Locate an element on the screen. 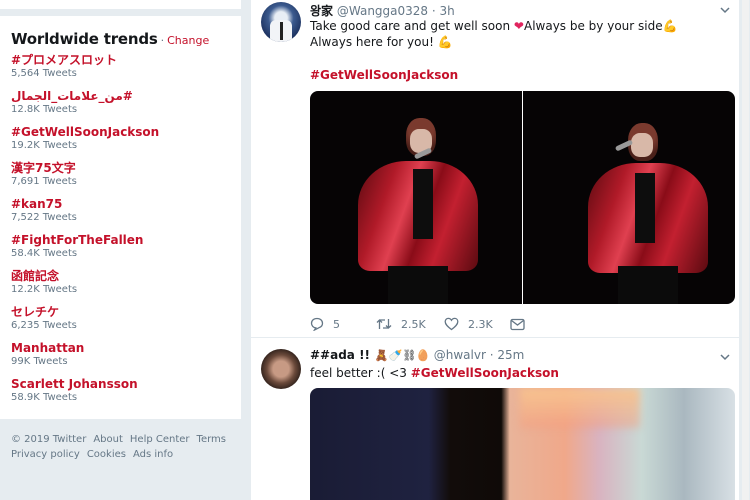 This screenshot has height=500, width=750. trend-count: 58.9K Tweets is located at coordinates (44, 397).